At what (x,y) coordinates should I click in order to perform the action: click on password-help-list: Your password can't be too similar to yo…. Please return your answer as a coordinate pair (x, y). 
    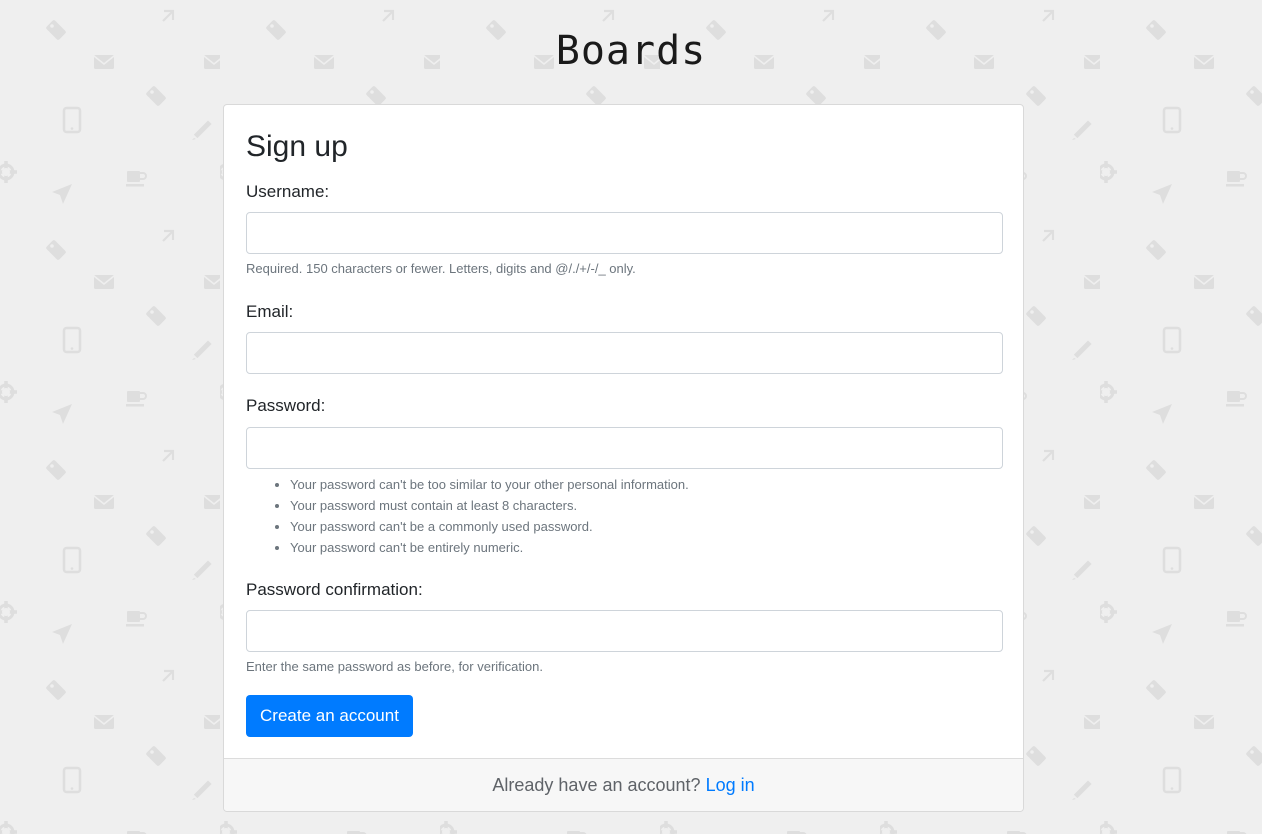
    Looking at the image, I should click on (467, 516).